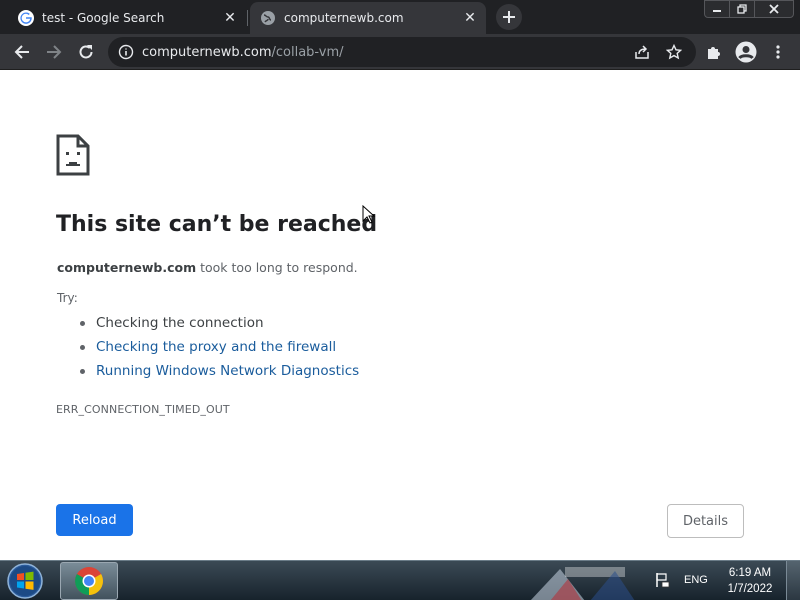  What do you see at coordinates (696, 580) in the screenshot?
I see `language-indicator: ENG` at bounding box center [696, 580].